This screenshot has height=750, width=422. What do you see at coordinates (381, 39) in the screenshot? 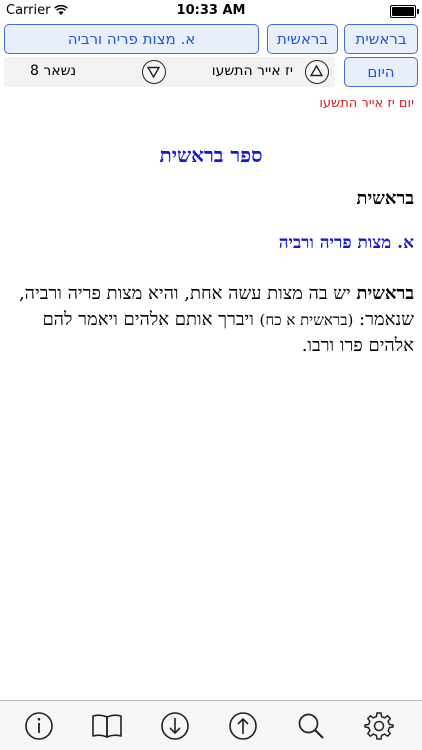
I see `book-select-button: בראשית` at bounding box center [381, 39].